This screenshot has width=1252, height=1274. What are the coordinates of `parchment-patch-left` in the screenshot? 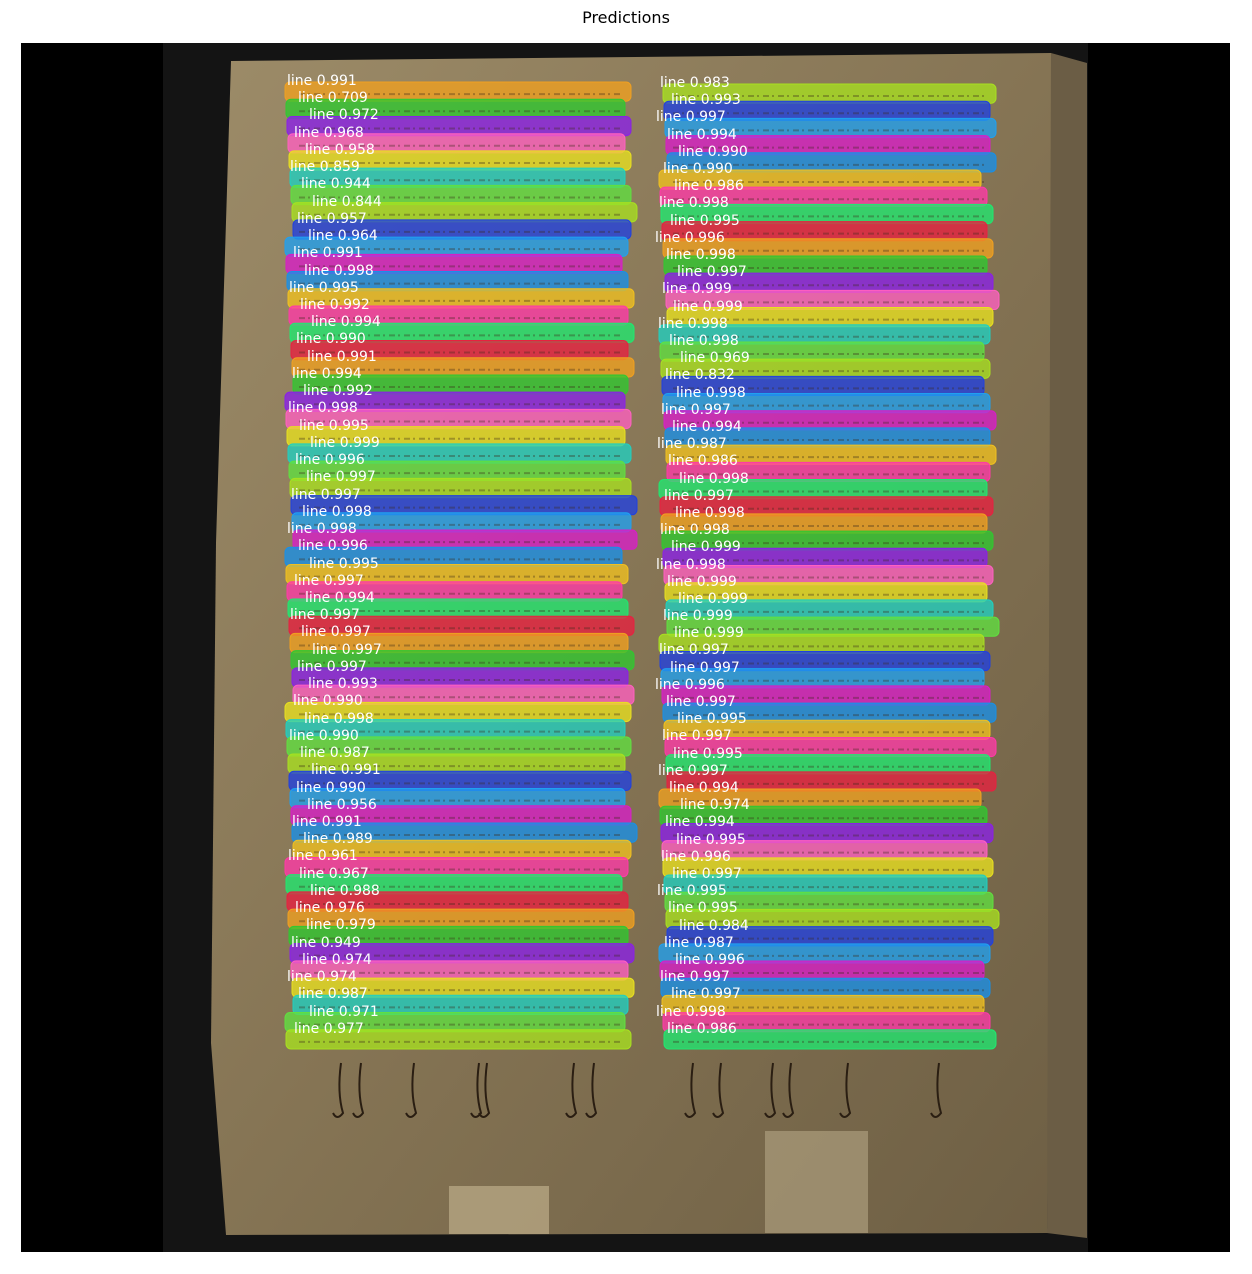 It's located at (499, 1210).